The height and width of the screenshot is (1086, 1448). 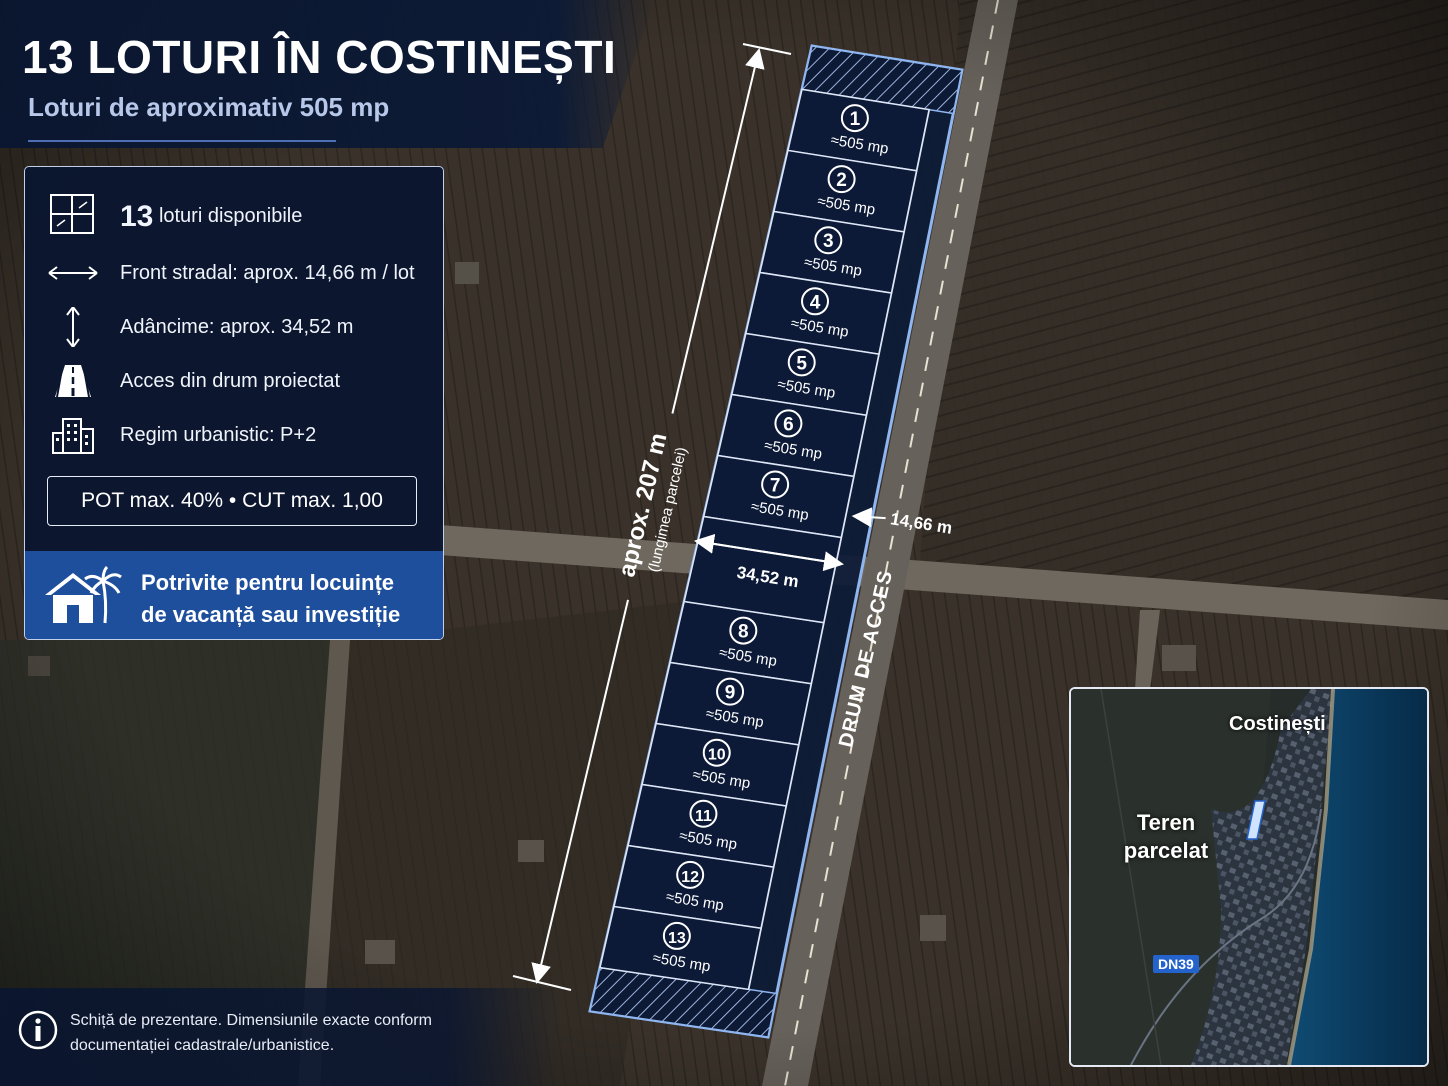 I want to click on lot-number: 5, so click(x=801, y=363).